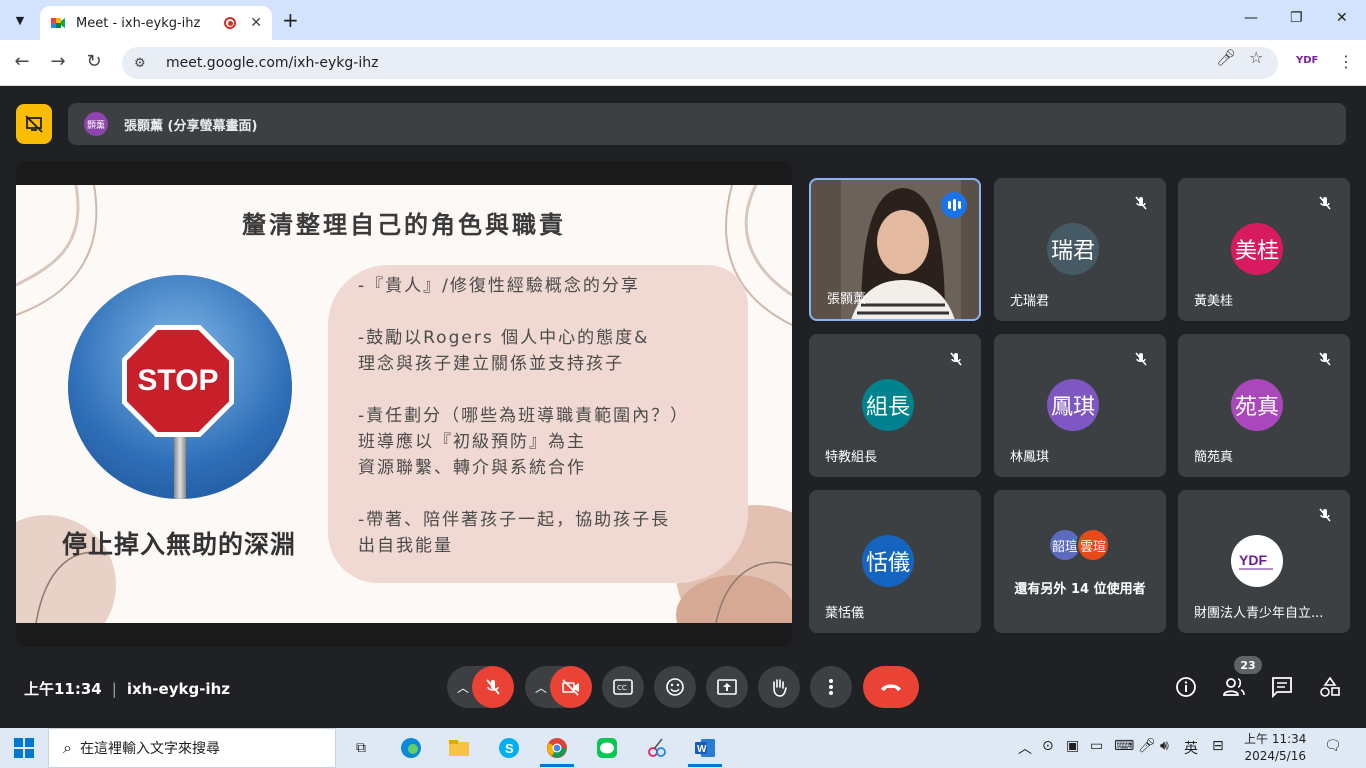  I want to click on minimize-window-button: —, so click(1251, 18).